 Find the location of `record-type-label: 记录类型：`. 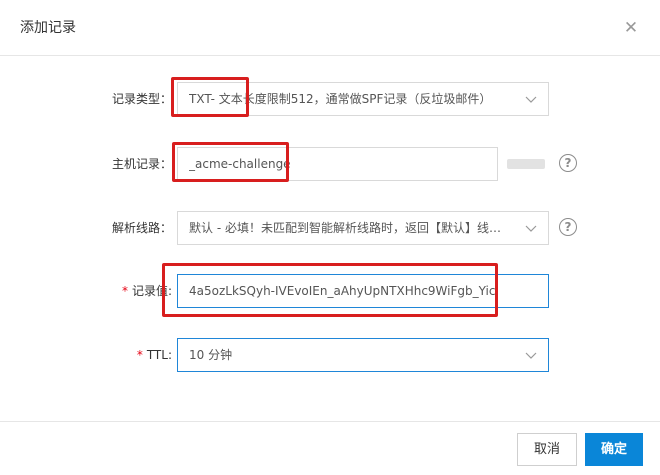

record-type-label: 记录类型： is located at coordinates (141, 99).